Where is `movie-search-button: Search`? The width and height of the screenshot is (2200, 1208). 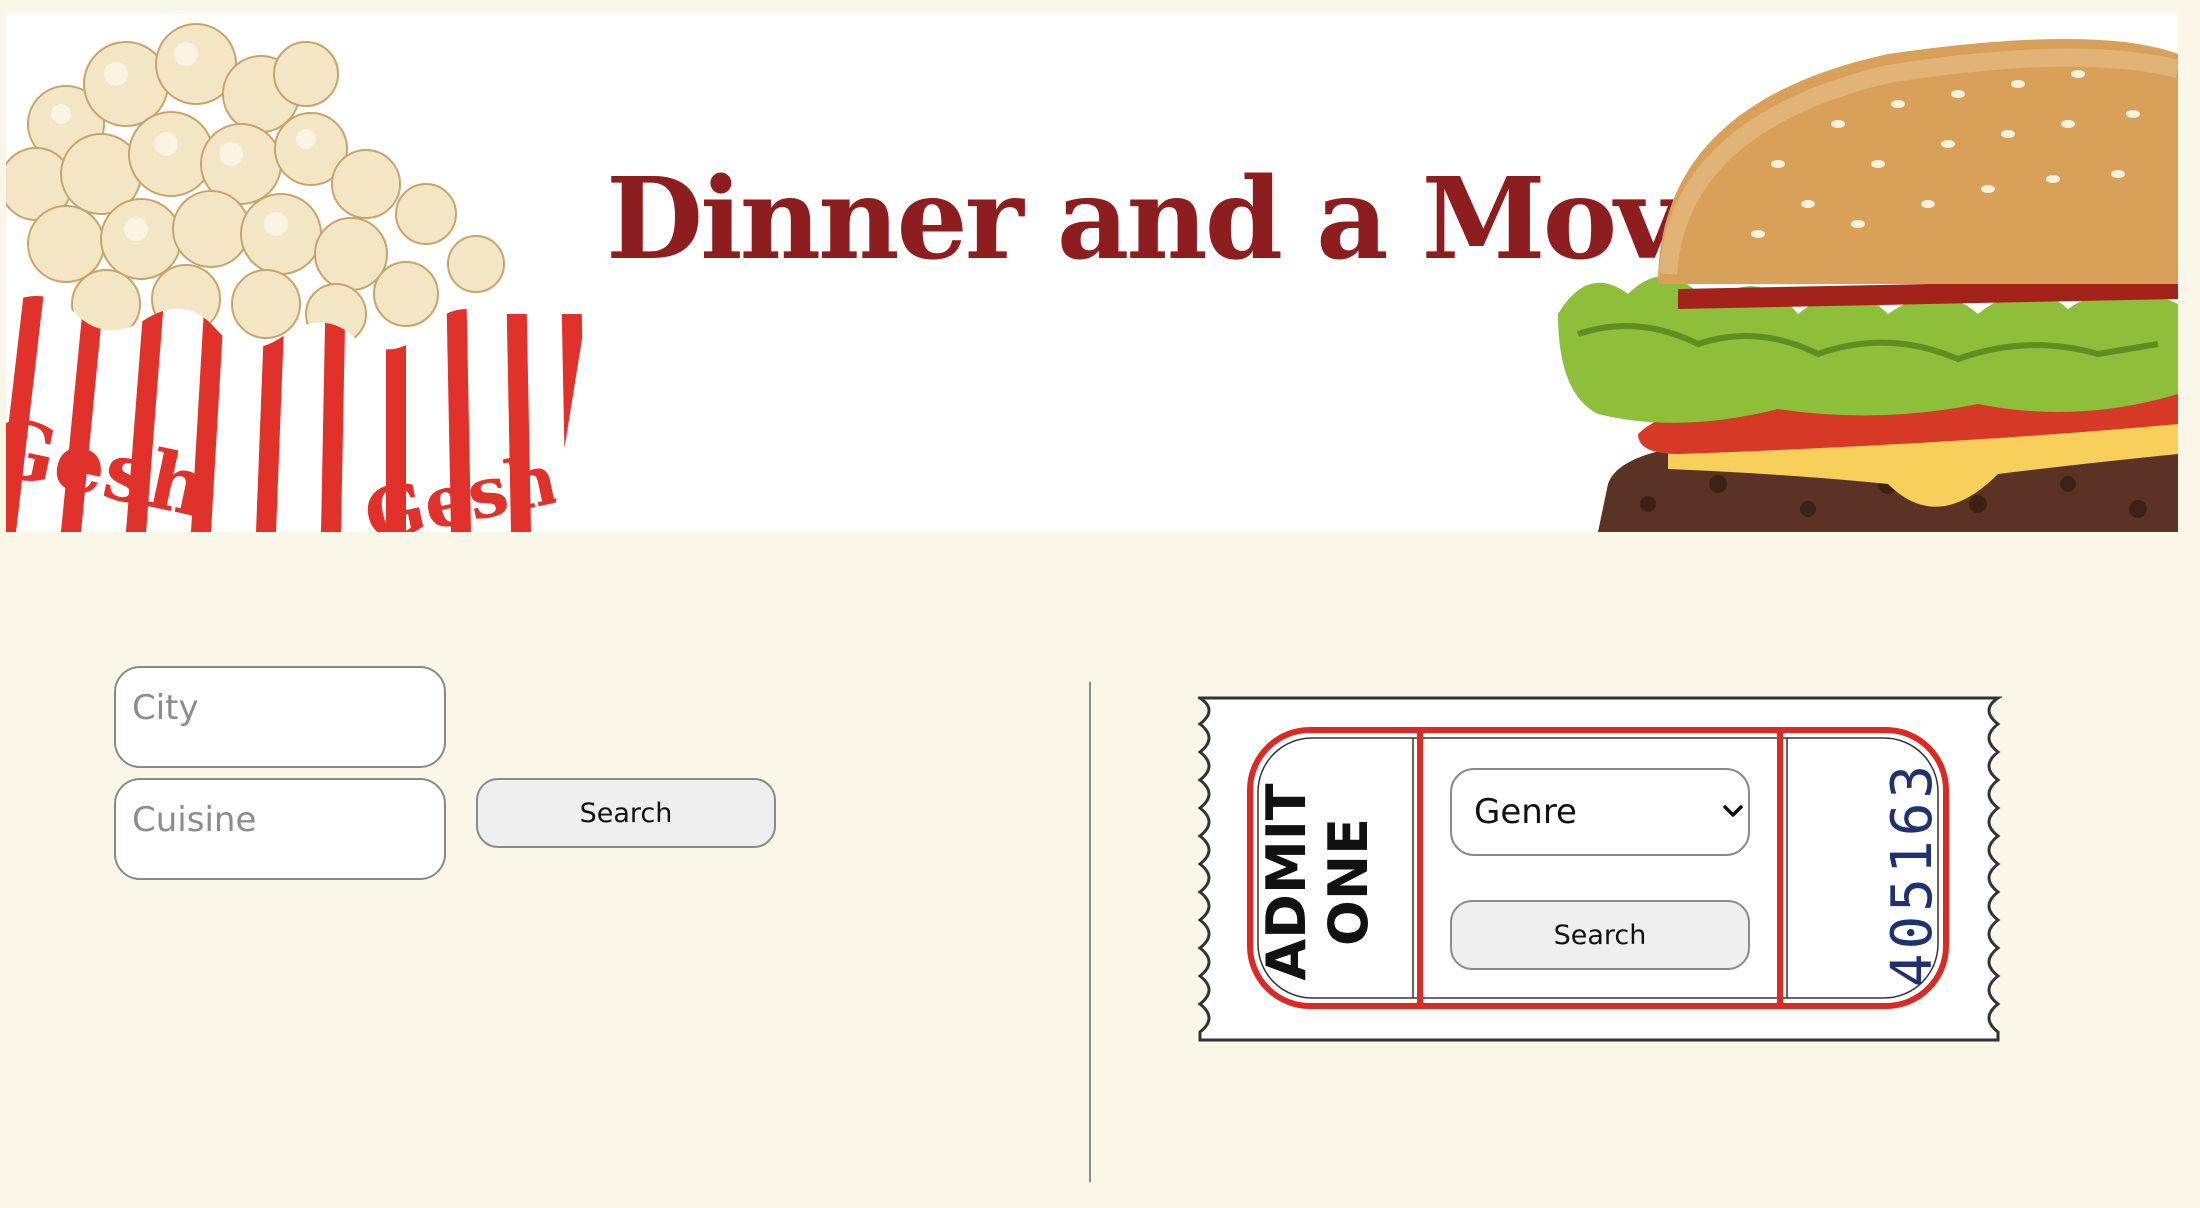 movie-search-button: Search is located at coordinates (1600, 935).